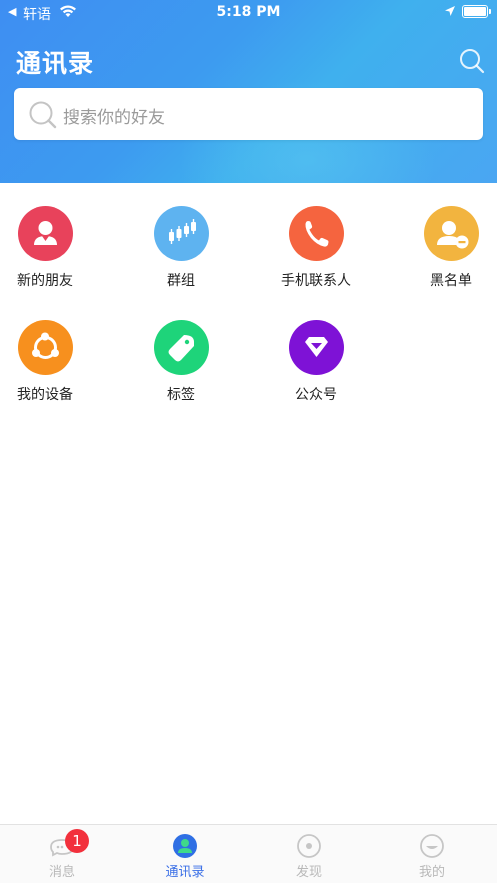  What do you see at coordinates (316, 233) in the screenshot?
I see `phone-icon` at bounding box center [316, 233].